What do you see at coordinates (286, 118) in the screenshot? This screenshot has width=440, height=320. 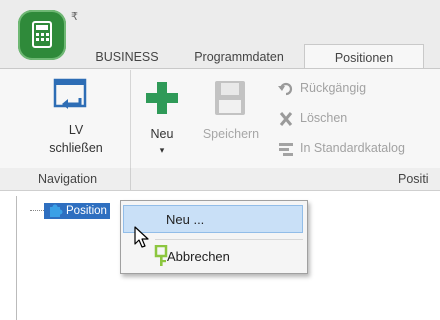 I see `delete-x-icon` at bounding box center [286, 118].